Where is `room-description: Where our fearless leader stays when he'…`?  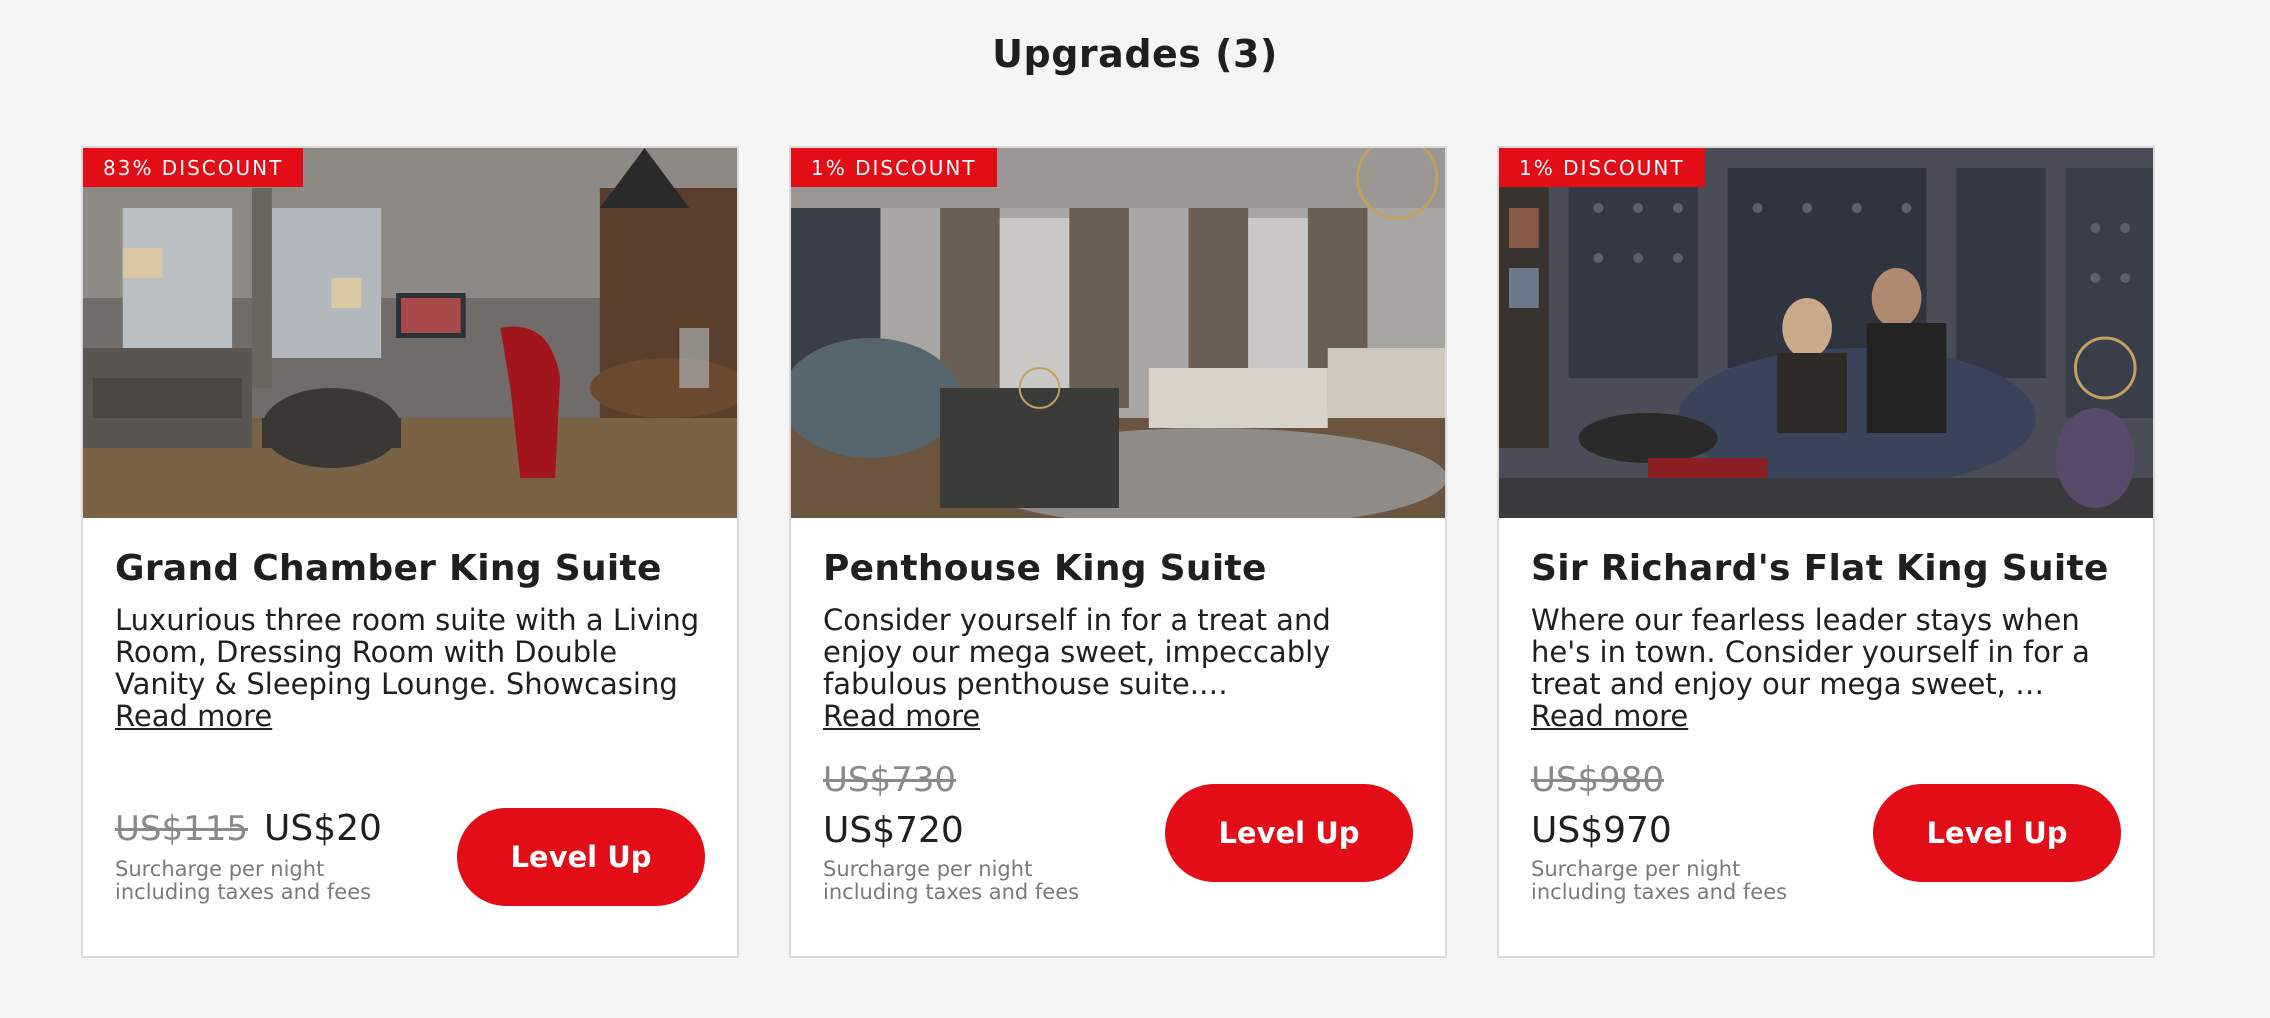
room-description: Where our fearless leader stays when he'… is located at coordinates (1810, 652).